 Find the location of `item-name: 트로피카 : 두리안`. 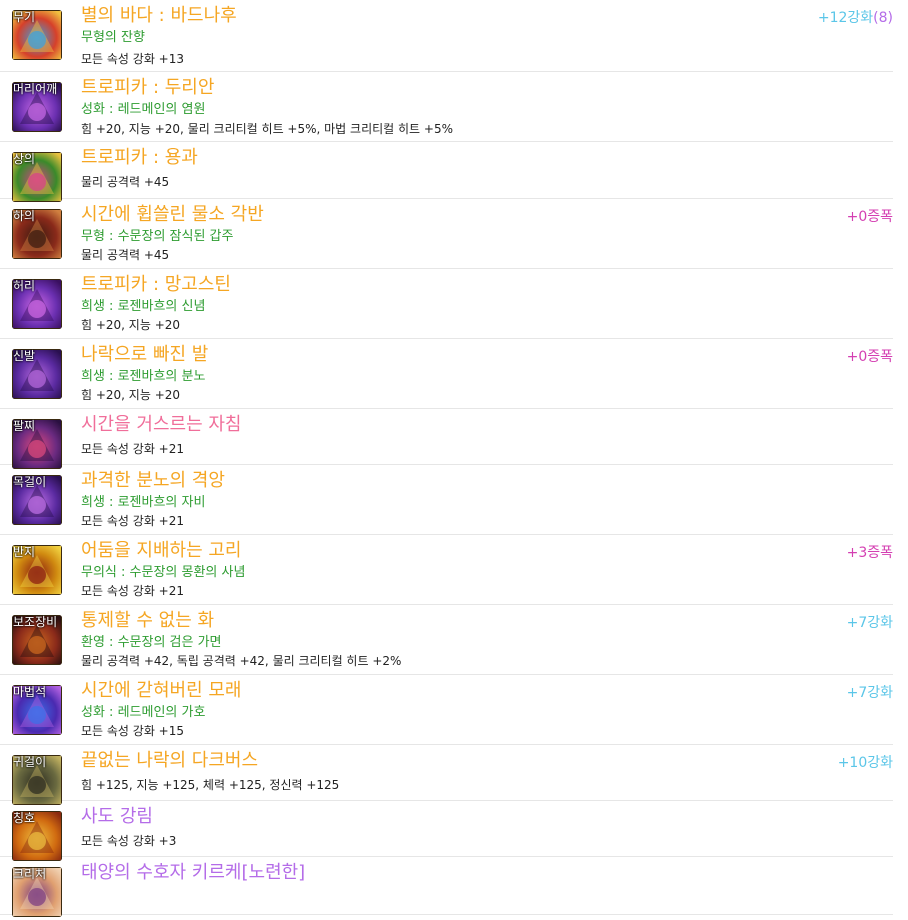

item-name: 트로피카 : 두리안 is located at coordinates (147, 88).